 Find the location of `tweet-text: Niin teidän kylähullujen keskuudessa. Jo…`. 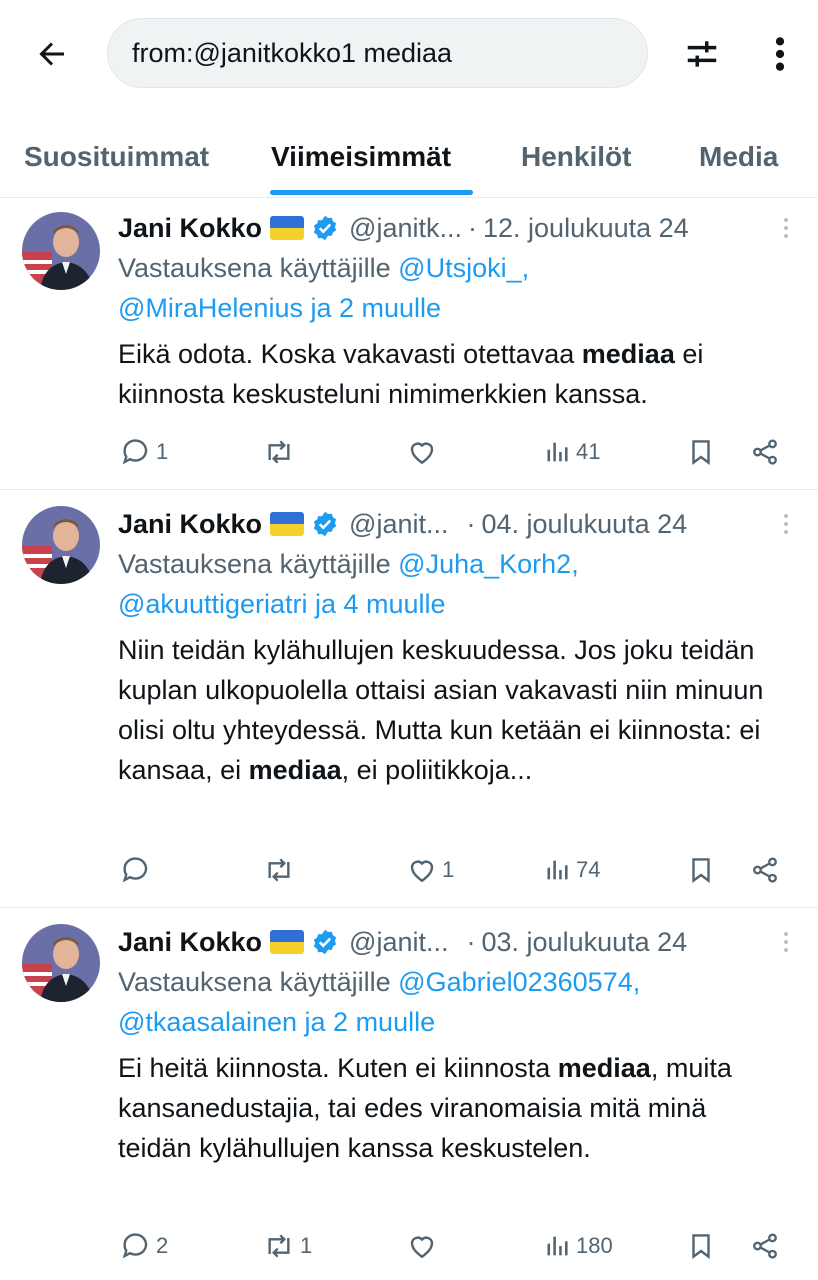

tweet-text: Niin teidän kylähullujen keskuudessa. Jo… is located at coordinates (463, 710).